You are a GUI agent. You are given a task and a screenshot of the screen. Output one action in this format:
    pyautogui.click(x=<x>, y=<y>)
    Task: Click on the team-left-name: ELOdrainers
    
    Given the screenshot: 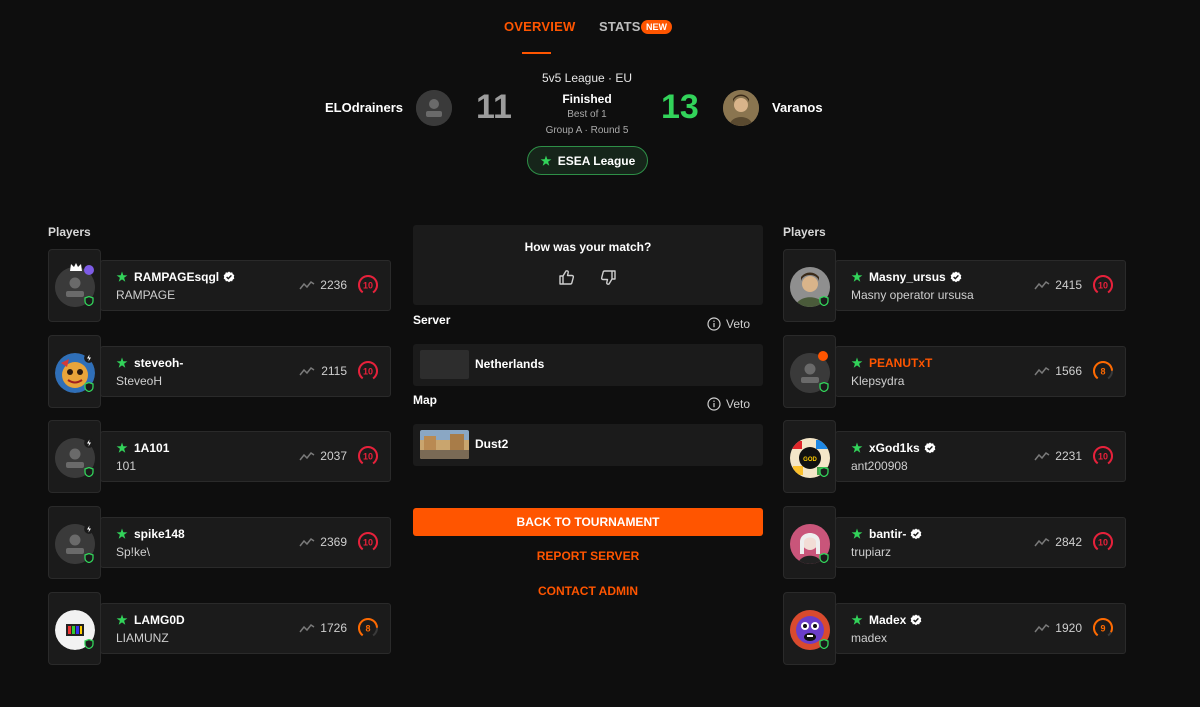 What is the action you would take?
    pyautogui.click(x=364, y=107)
    